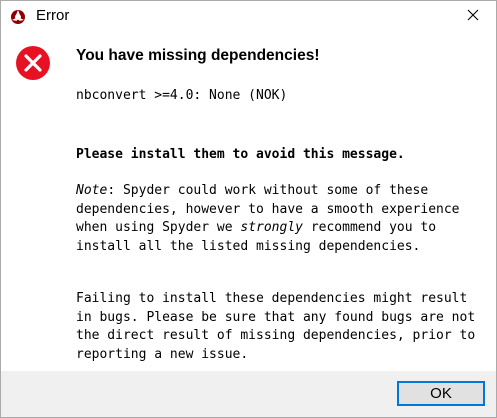 This screenshot has width=497, height=418. What do you see at coordinates (53, 15) in the screenshot?
I see `window-title: Error` at bounding box center [53, 15].